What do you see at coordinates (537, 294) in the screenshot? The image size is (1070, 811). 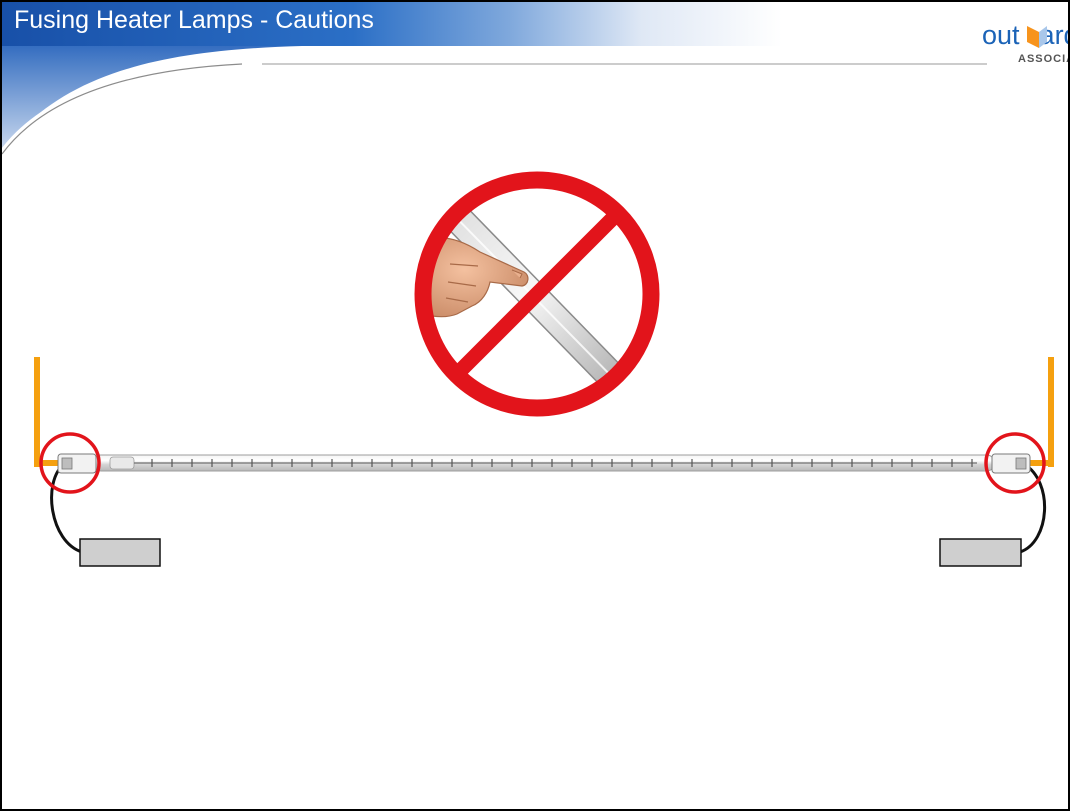 I see `no-touch-sign` at bounding box center [537, 294].